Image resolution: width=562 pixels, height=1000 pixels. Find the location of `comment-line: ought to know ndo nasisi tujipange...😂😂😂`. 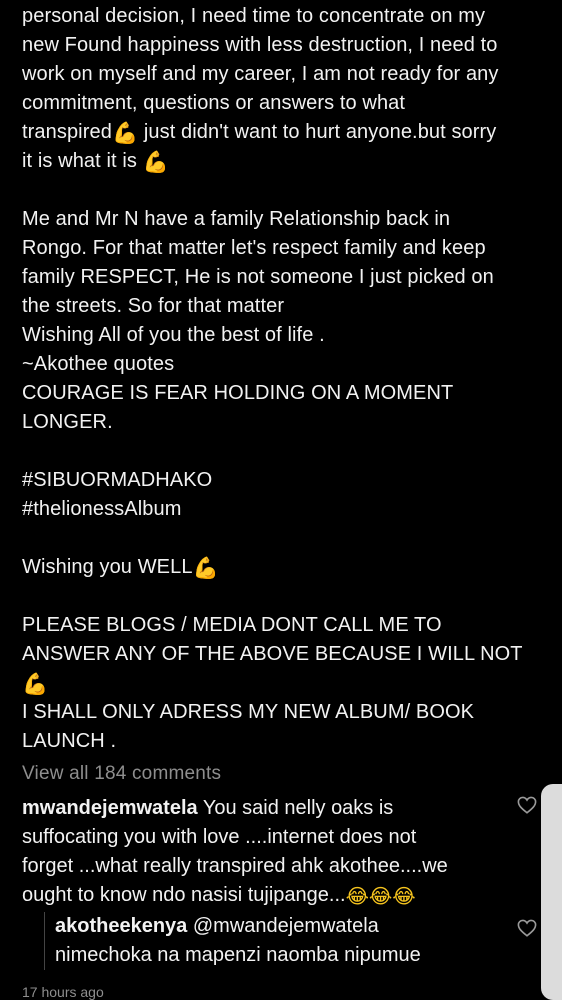

comment-line: ought to know ndo nasisi tujipange...😂😂😂 is located at coordinates (272, 895).